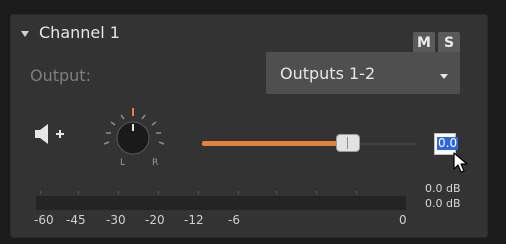 The width and height of the screenshot is (506, 244). I want to click on meter-scale-label: -12, so click(194, 220).